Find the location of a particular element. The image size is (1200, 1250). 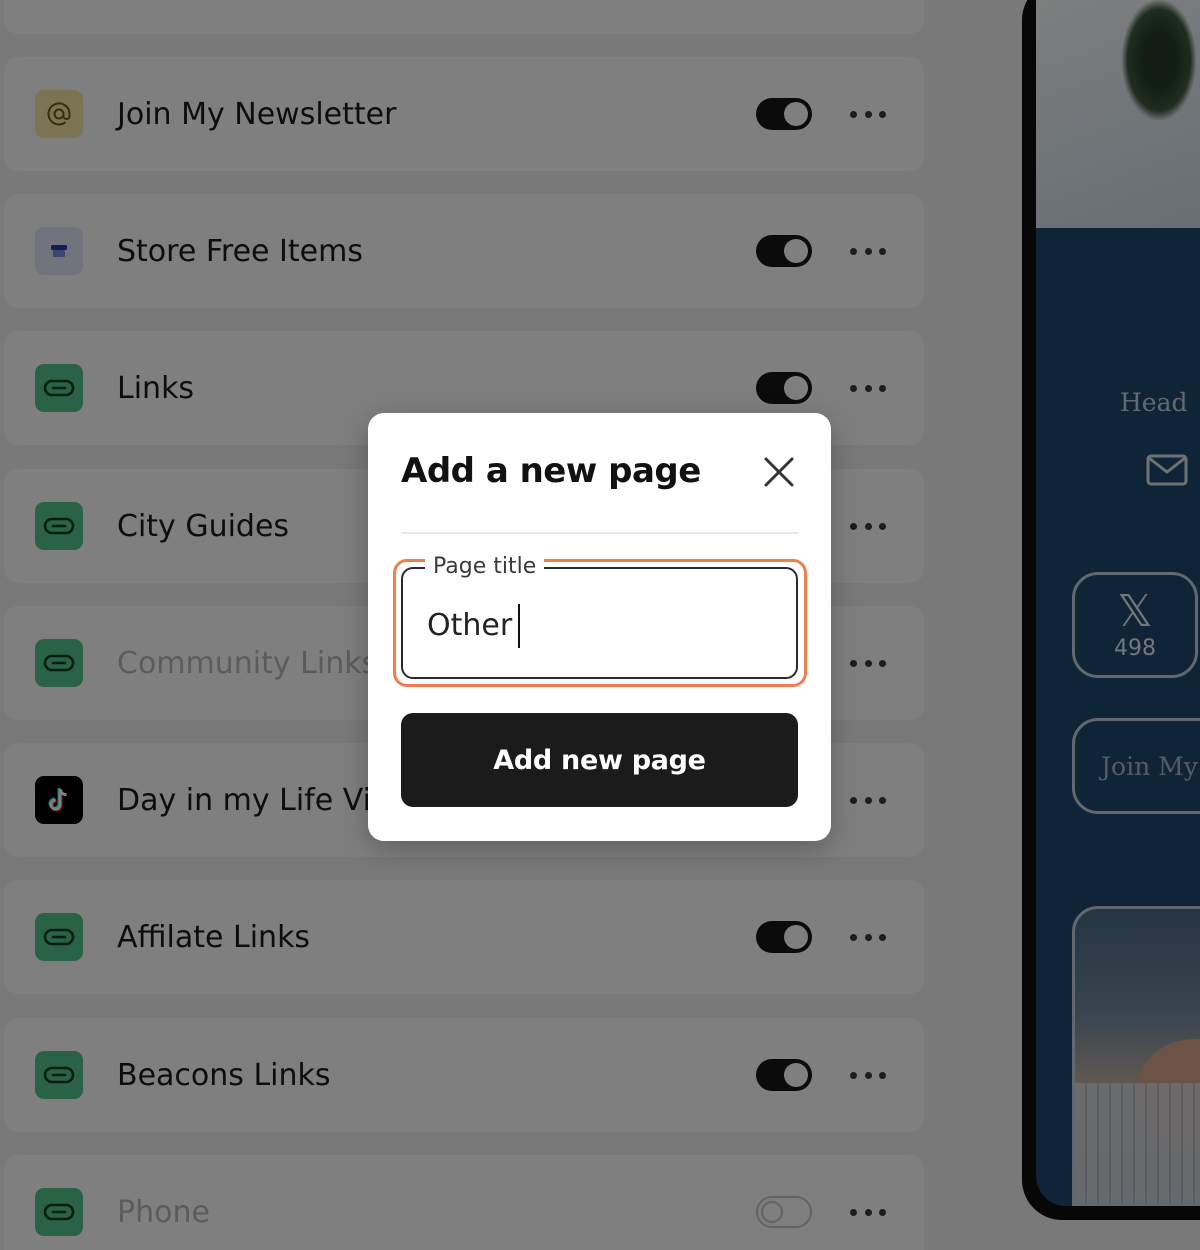

page-title-label: Page title is located at coordinates (485, 567).